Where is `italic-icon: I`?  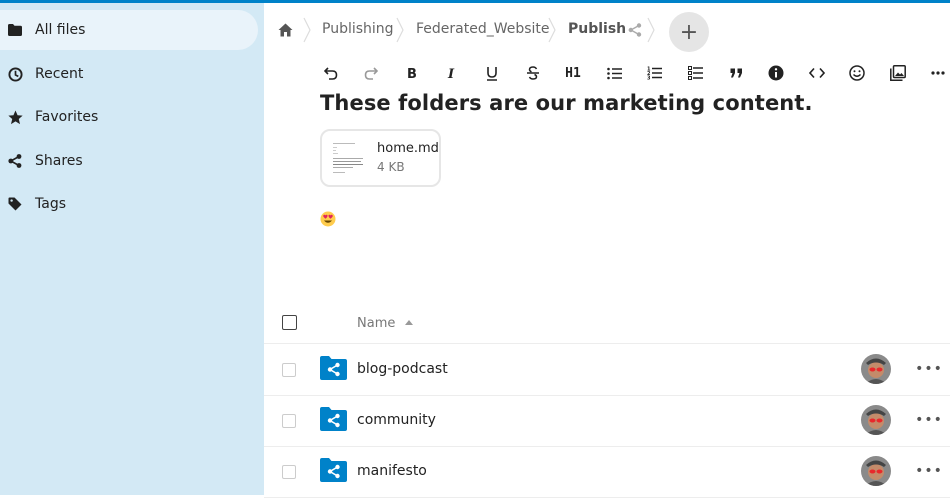 italic-icon: I is located at coordinates (452, 73).